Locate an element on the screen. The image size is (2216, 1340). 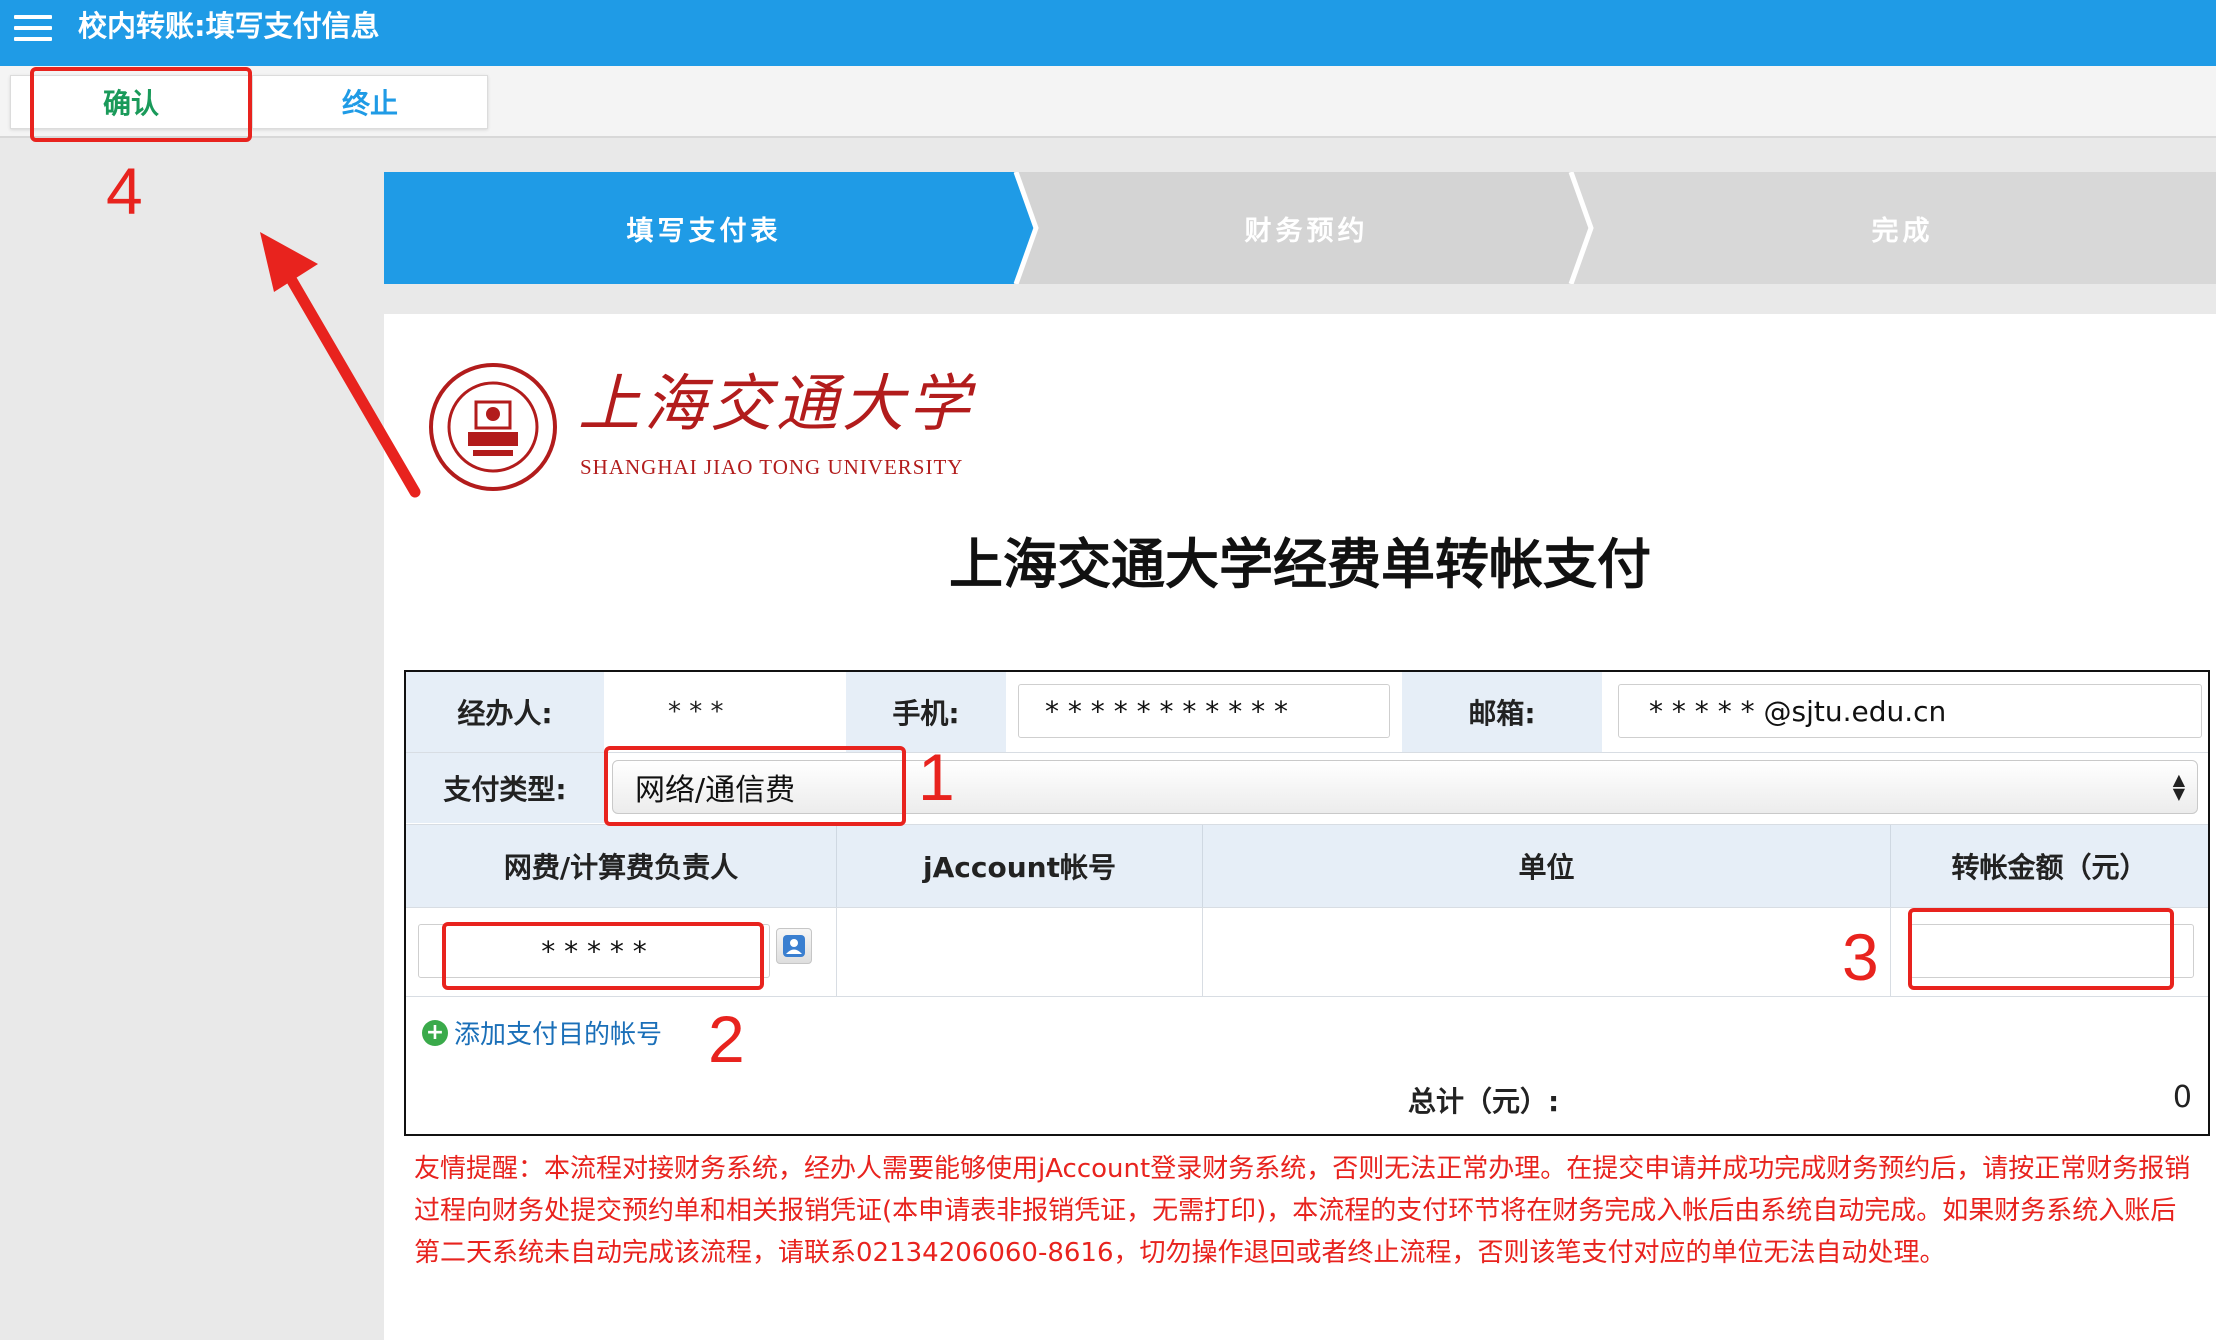
column-header-unit: 单位 is located at coordinates (1546, 866).